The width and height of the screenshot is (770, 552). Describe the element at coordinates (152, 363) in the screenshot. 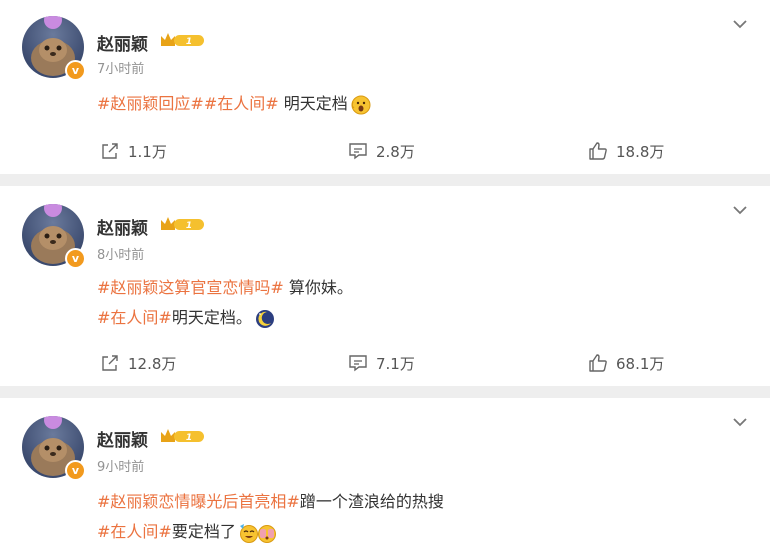

I see `forward-count: 12.8万` at that location.